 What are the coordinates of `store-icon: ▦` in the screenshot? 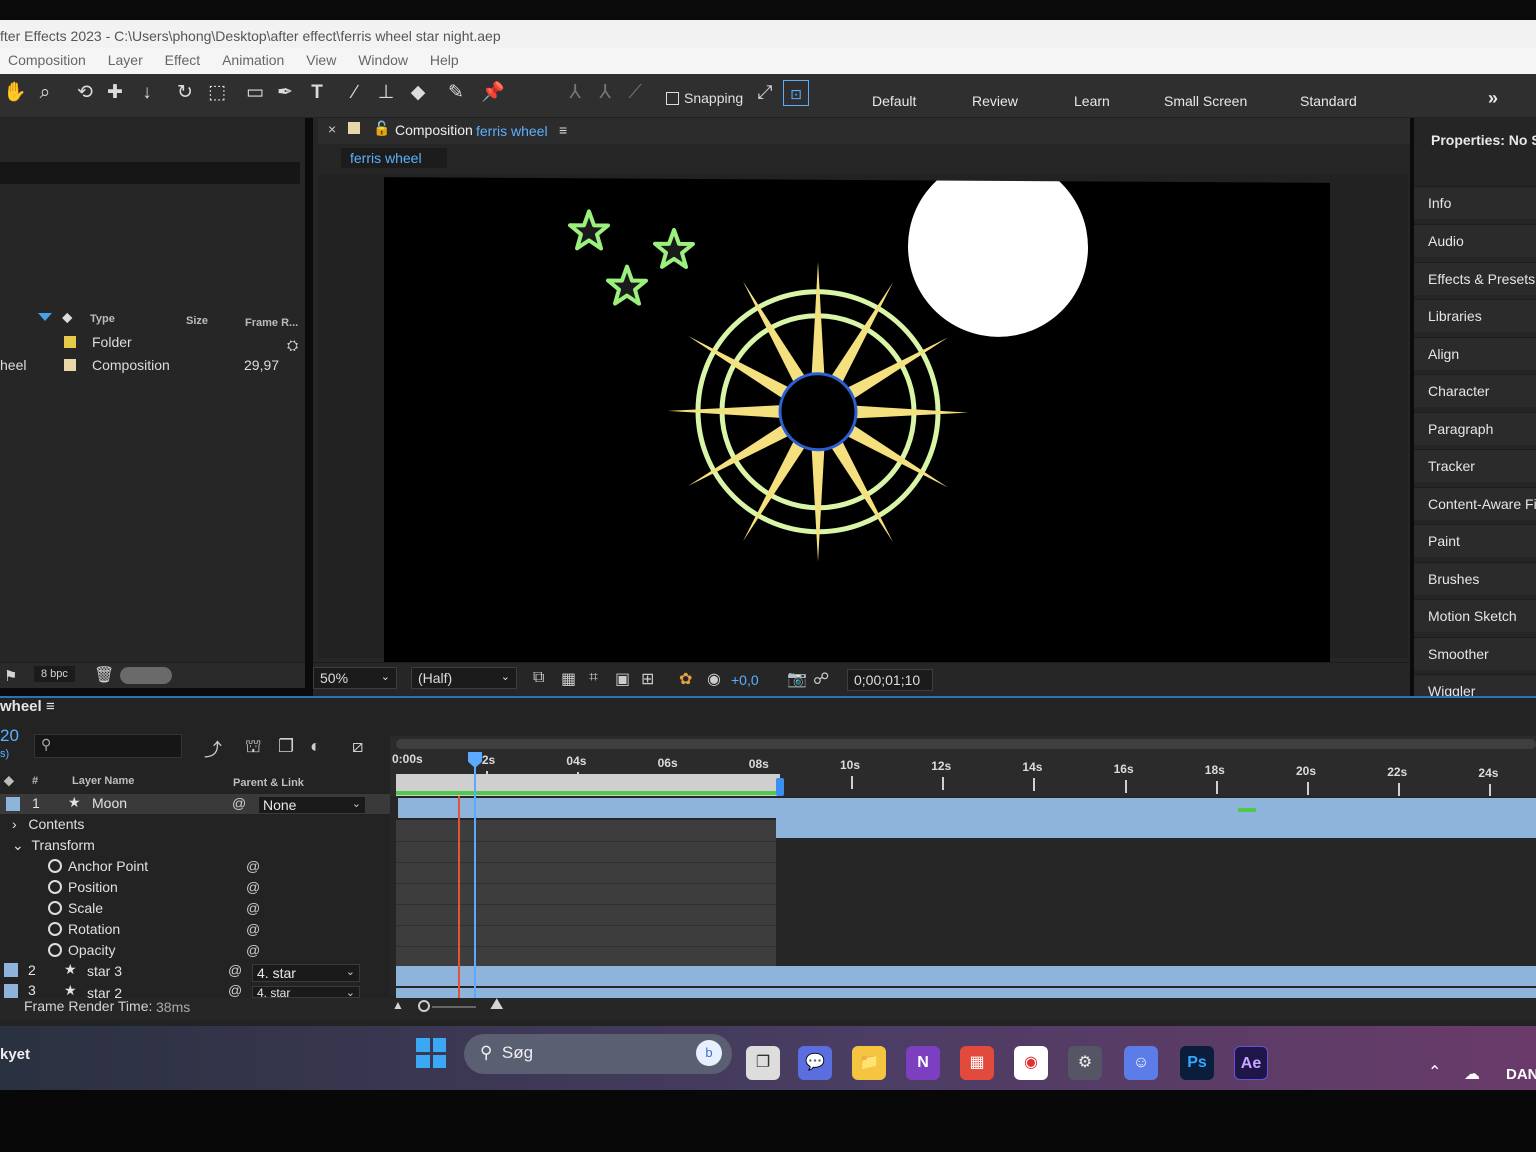 It's located at (977, 1063).